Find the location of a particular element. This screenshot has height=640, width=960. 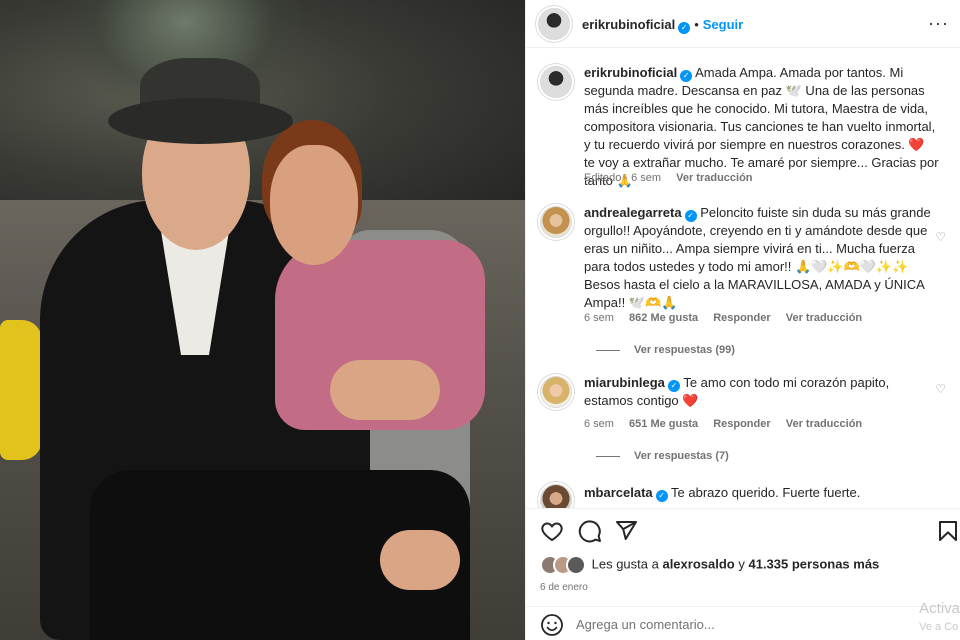

photo-hat-brim is located at coordinates (200, 121).